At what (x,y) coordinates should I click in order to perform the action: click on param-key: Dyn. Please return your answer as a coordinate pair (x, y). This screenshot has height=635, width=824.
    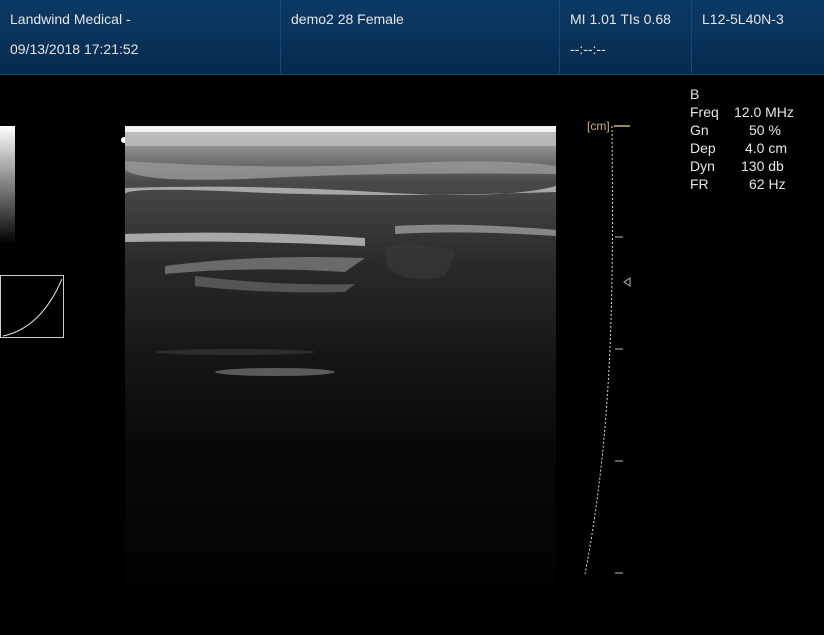
    Looking at the image, I should click on (702, 166).